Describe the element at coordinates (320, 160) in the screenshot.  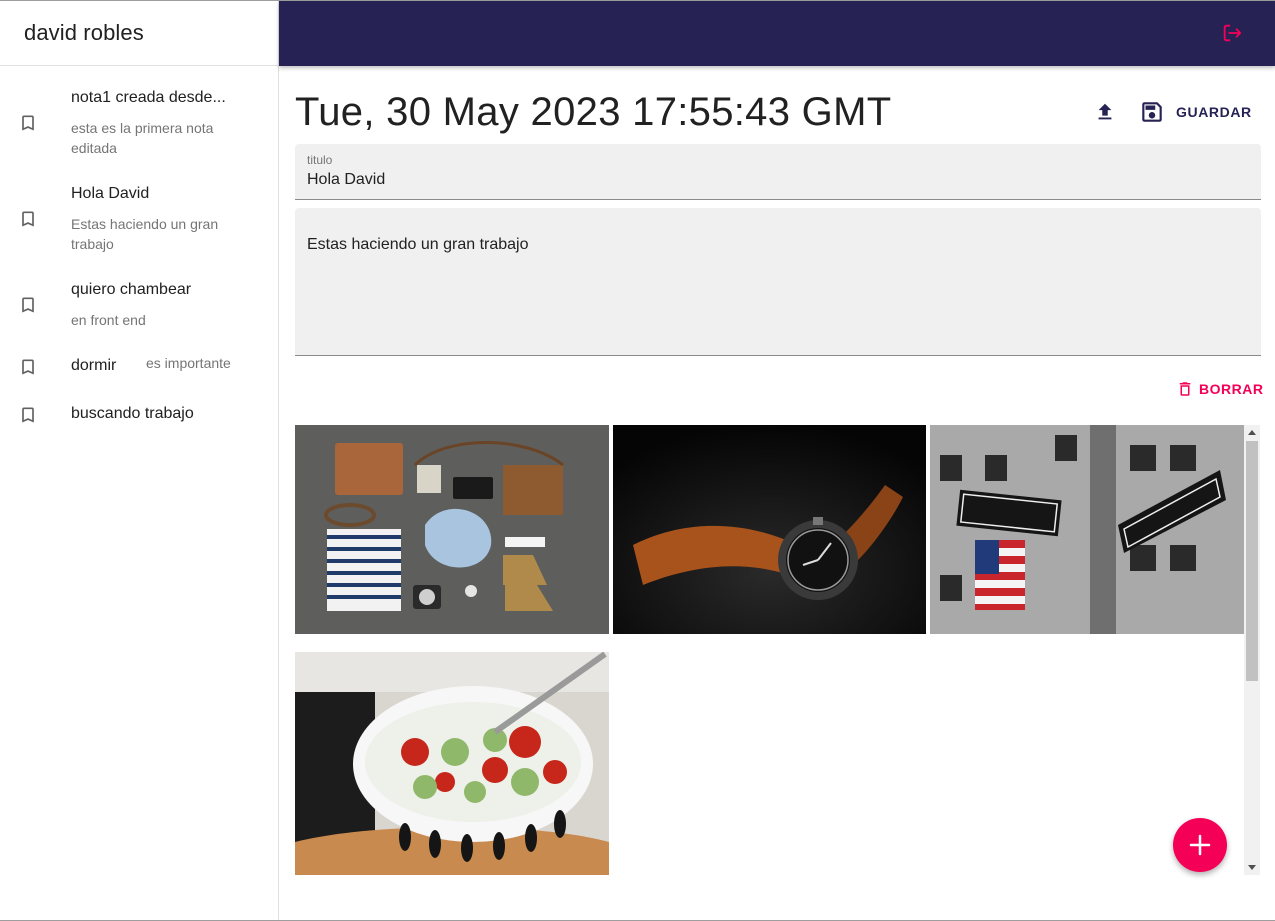
I see `title-field-label: titulo` at that location.